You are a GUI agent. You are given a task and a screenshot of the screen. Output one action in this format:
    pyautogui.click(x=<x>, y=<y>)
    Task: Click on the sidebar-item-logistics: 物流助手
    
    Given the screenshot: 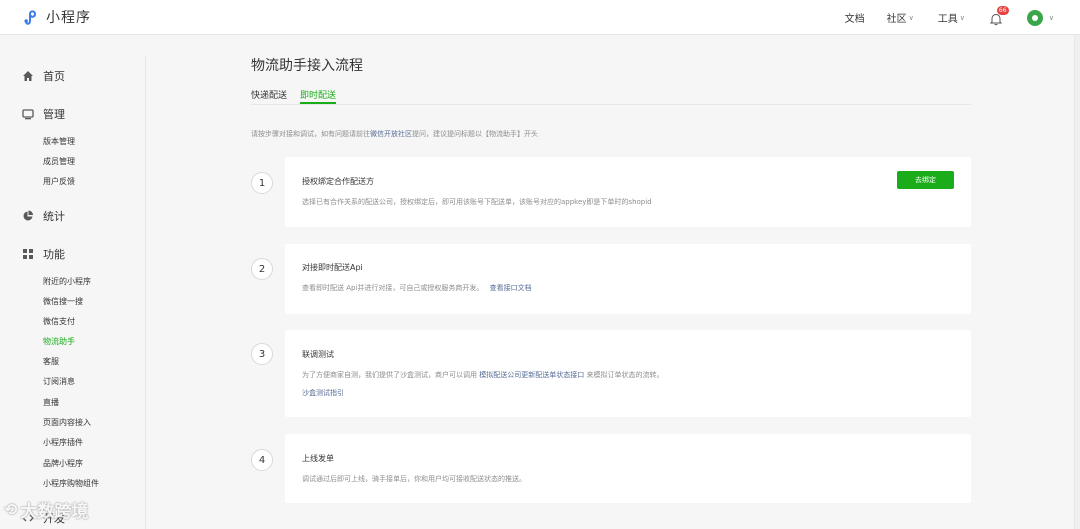 What is the action you would take?
    pyautogui.click(x=59, y=341)
    